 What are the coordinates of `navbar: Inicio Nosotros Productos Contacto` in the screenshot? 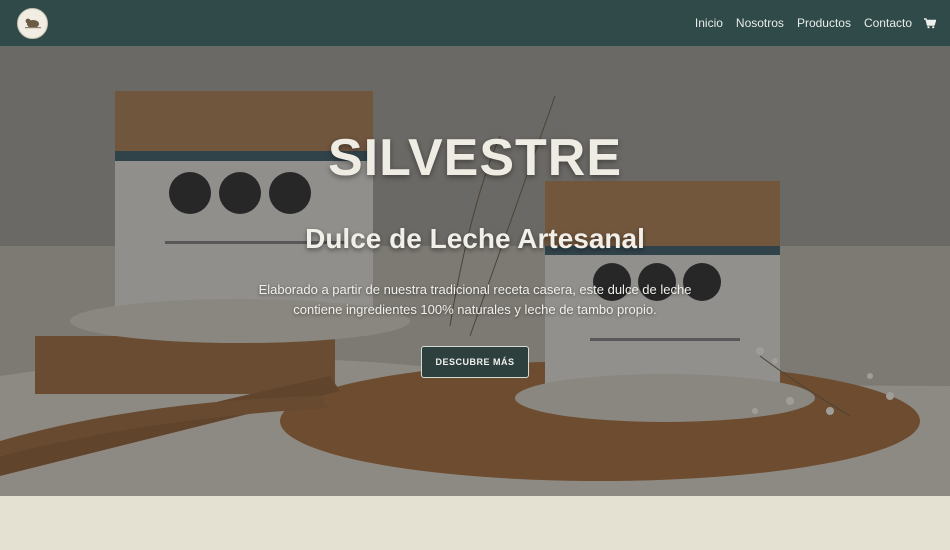 It's located at (475, 23).